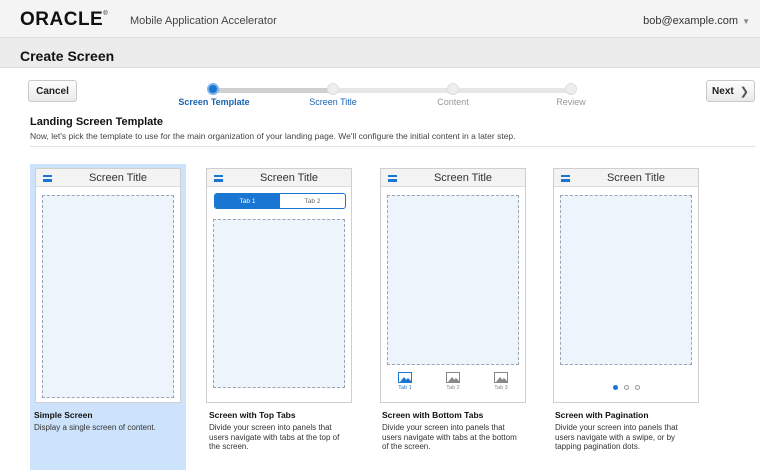 The image size is (760, 475). I want to click on cancel-button: Cancel, so click(52, 91).